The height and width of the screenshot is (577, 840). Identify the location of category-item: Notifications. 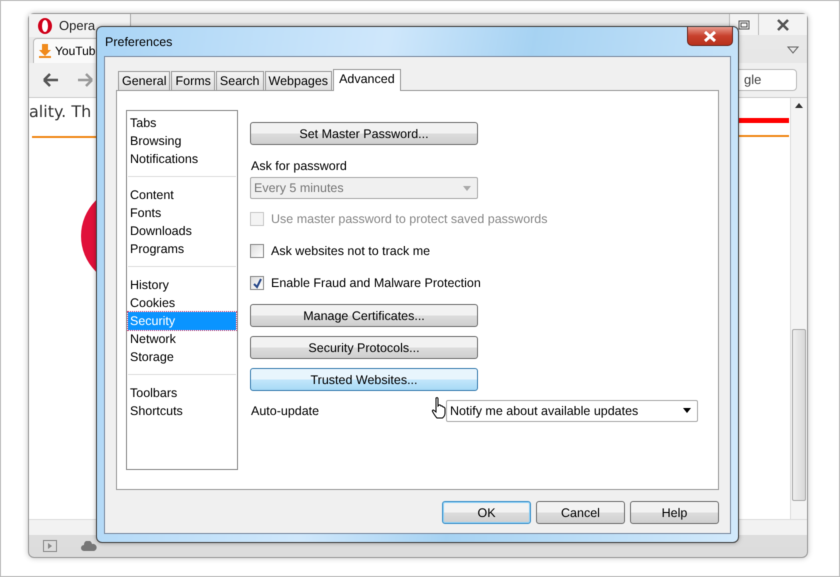
(182, 159).